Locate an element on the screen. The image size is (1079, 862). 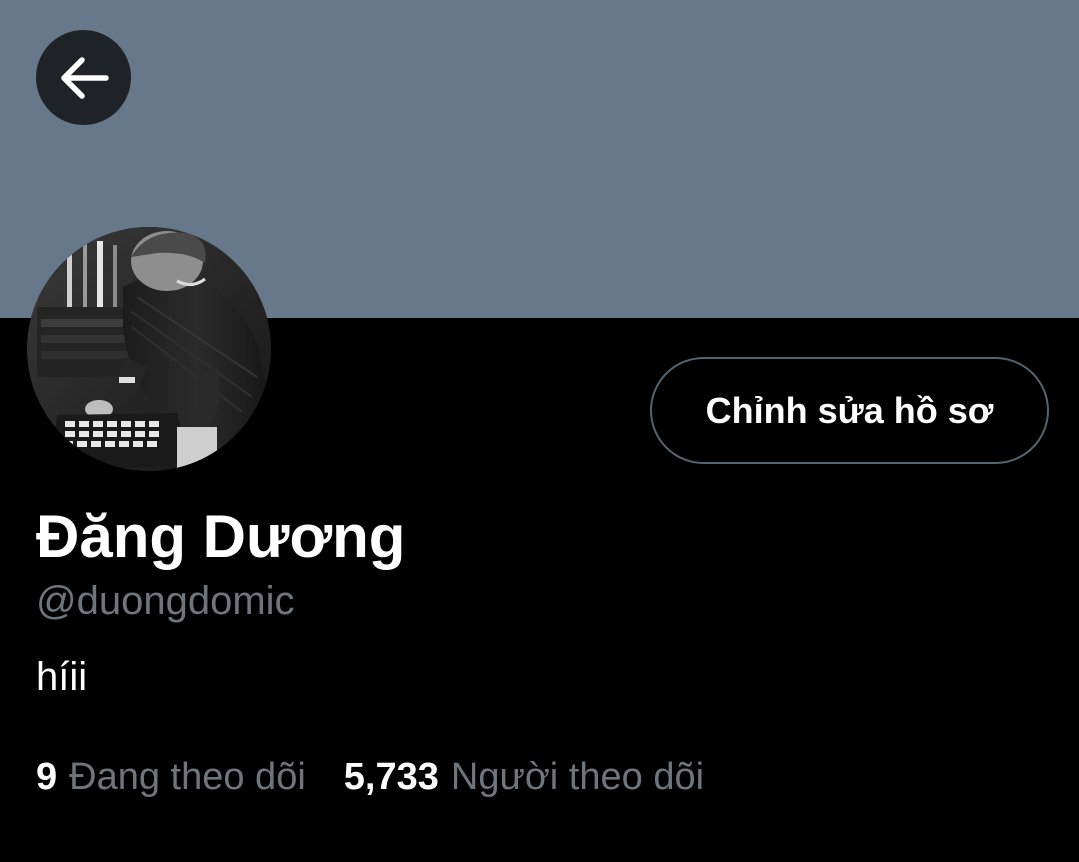
following-count: 9 is located at coordinates (47, 777).